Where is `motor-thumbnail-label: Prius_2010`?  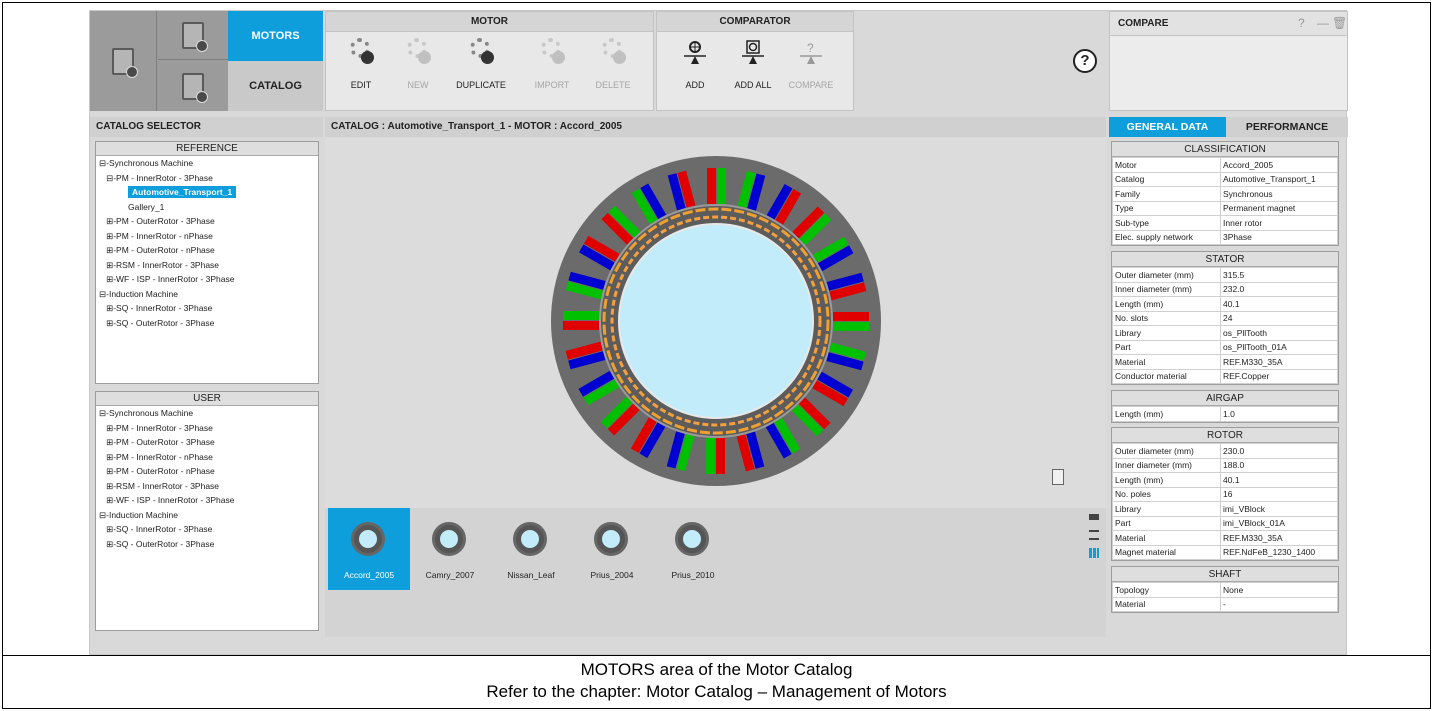 motor-thumbnail-label: Prius_2010 is located at coordinates (693, 575).